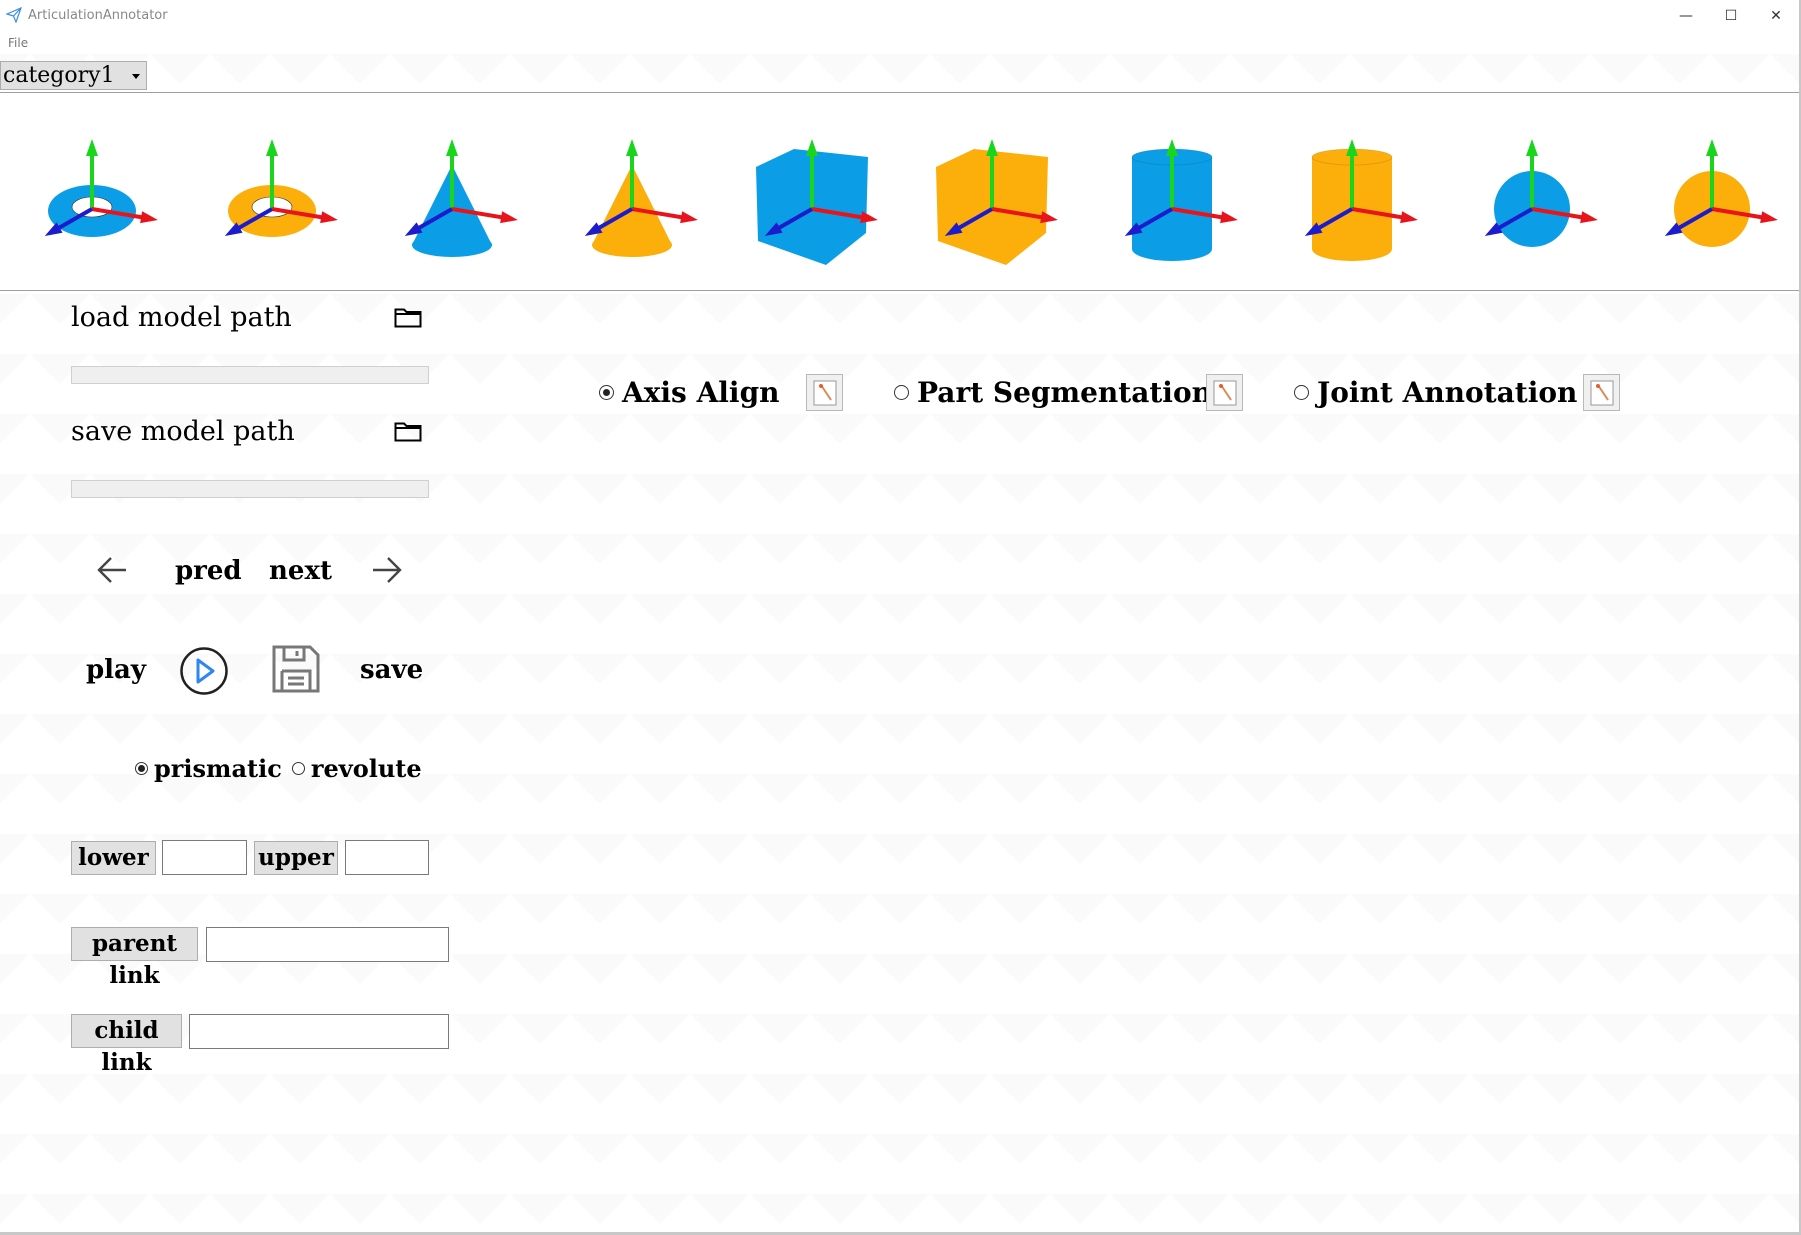 This screenshot has width=1801, height=1235. Describe the element at coordinates (136, 76) in the screenshot. I see `dropdown-arrow-icon` at that location.